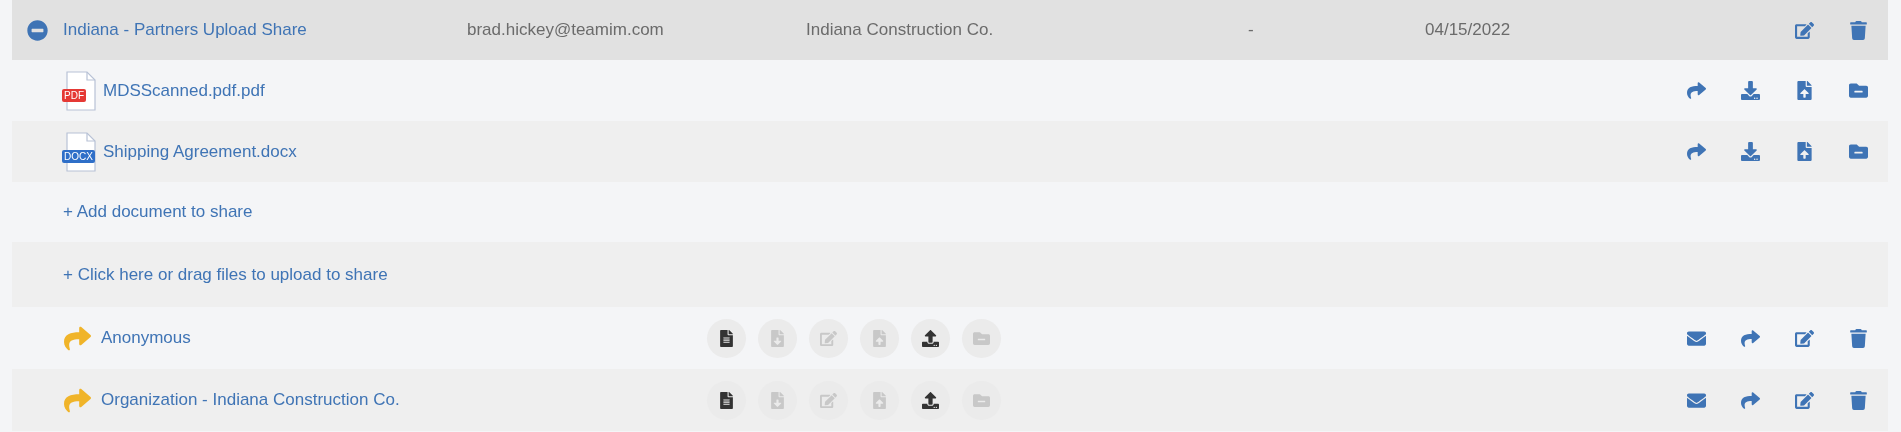  Describe the element at coordinates (404, 400) in the screenshot. I see `recipient-name: Organization - Indiana Construction Co.` at that location.